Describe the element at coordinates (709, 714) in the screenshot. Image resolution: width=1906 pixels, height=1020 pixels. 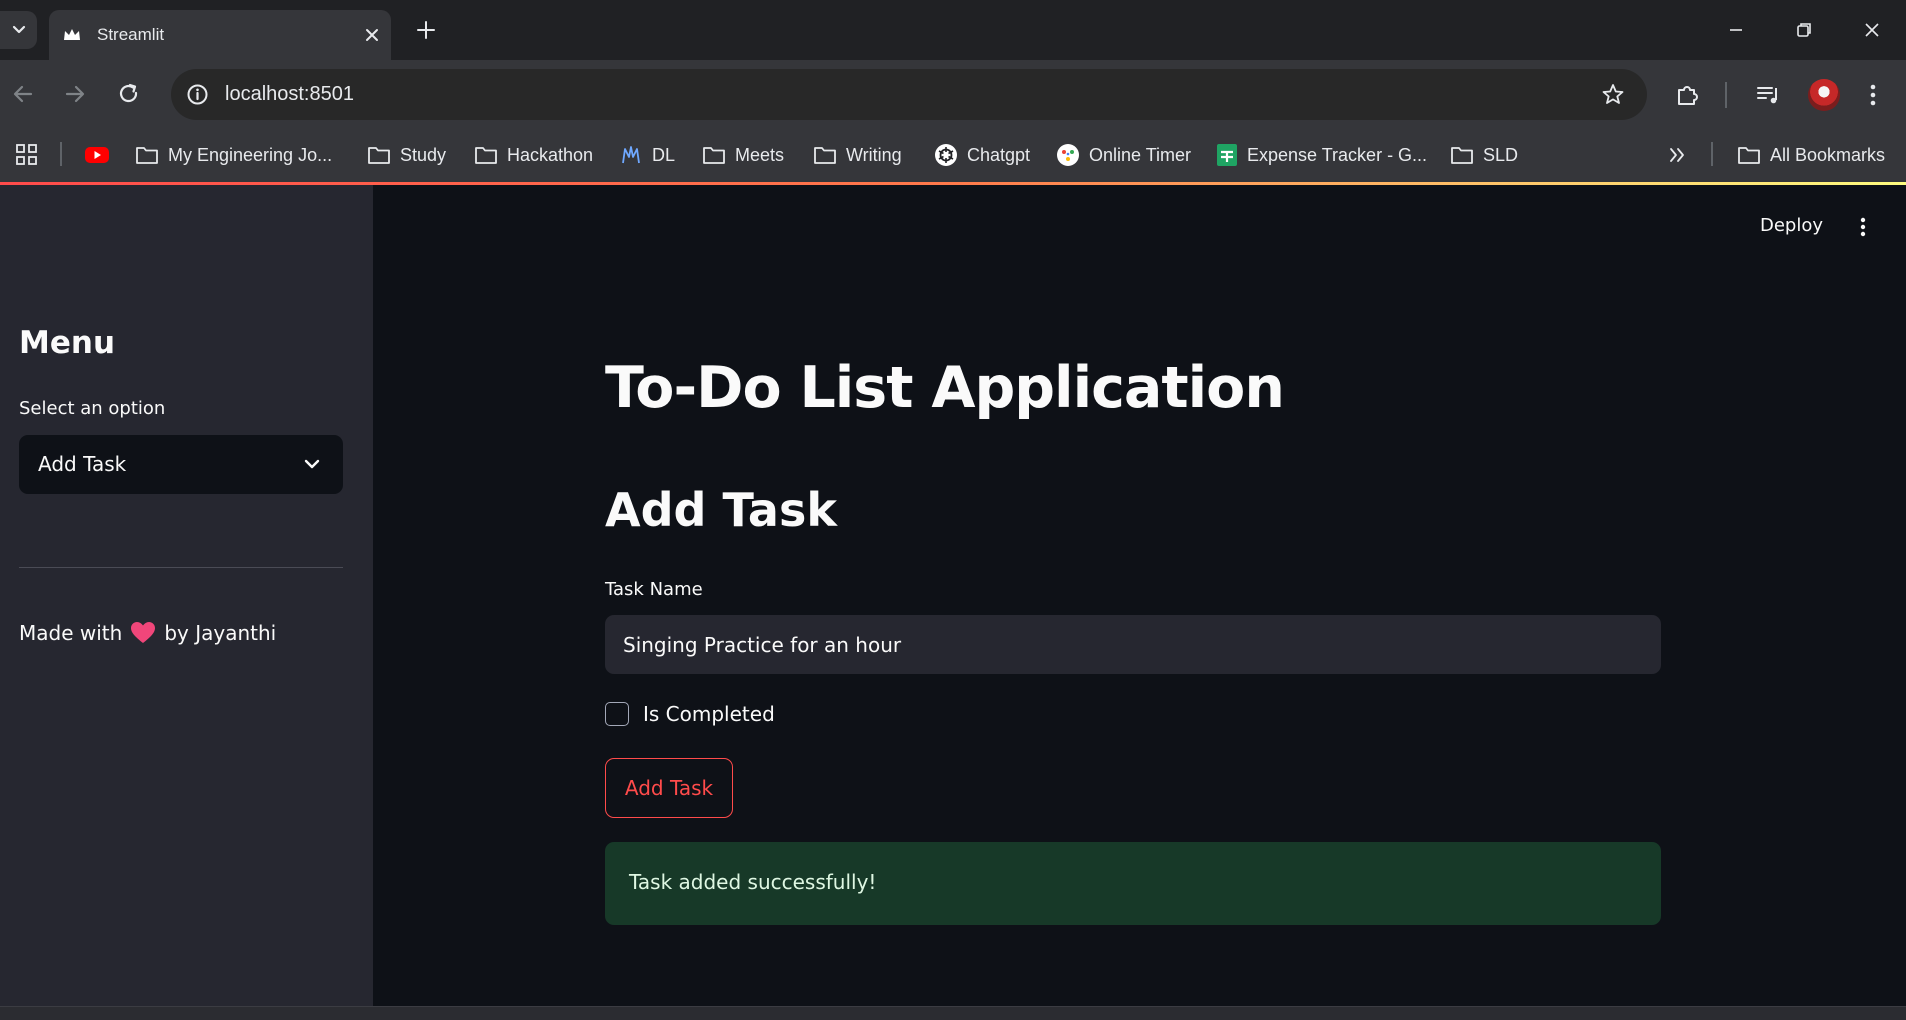
I see `completed-label: Is Completed` at that location.